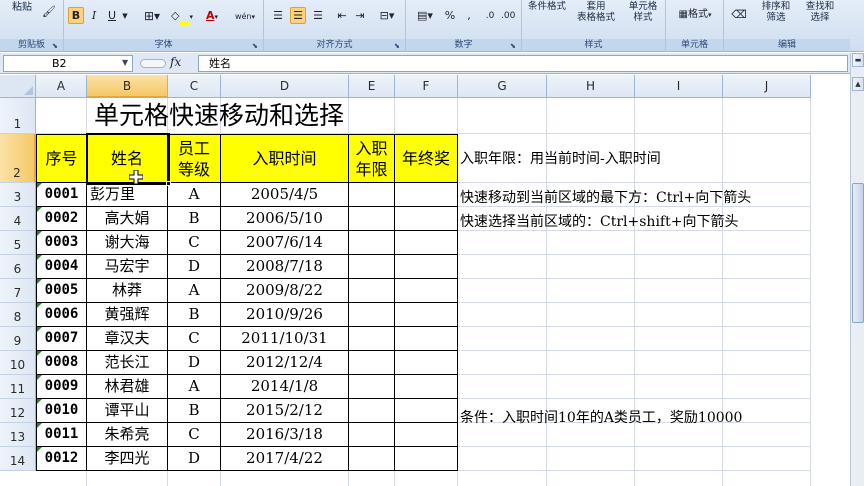 The image size is (864, 486). What do you see at coordinates (298, 15) in the screenshot?
I see `align-center-icon: ☰` at bounding box center [298, 15].